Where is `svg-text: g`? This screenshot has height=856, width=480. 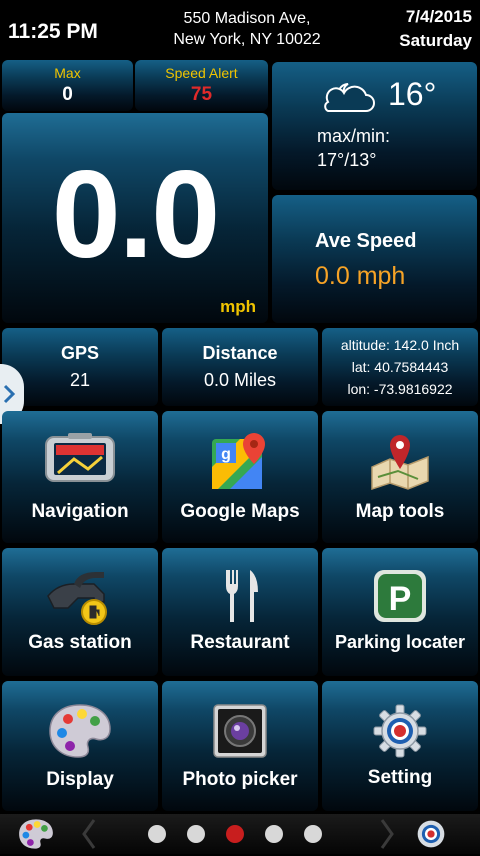 svg-text: g is located at coordinates (226, 454).